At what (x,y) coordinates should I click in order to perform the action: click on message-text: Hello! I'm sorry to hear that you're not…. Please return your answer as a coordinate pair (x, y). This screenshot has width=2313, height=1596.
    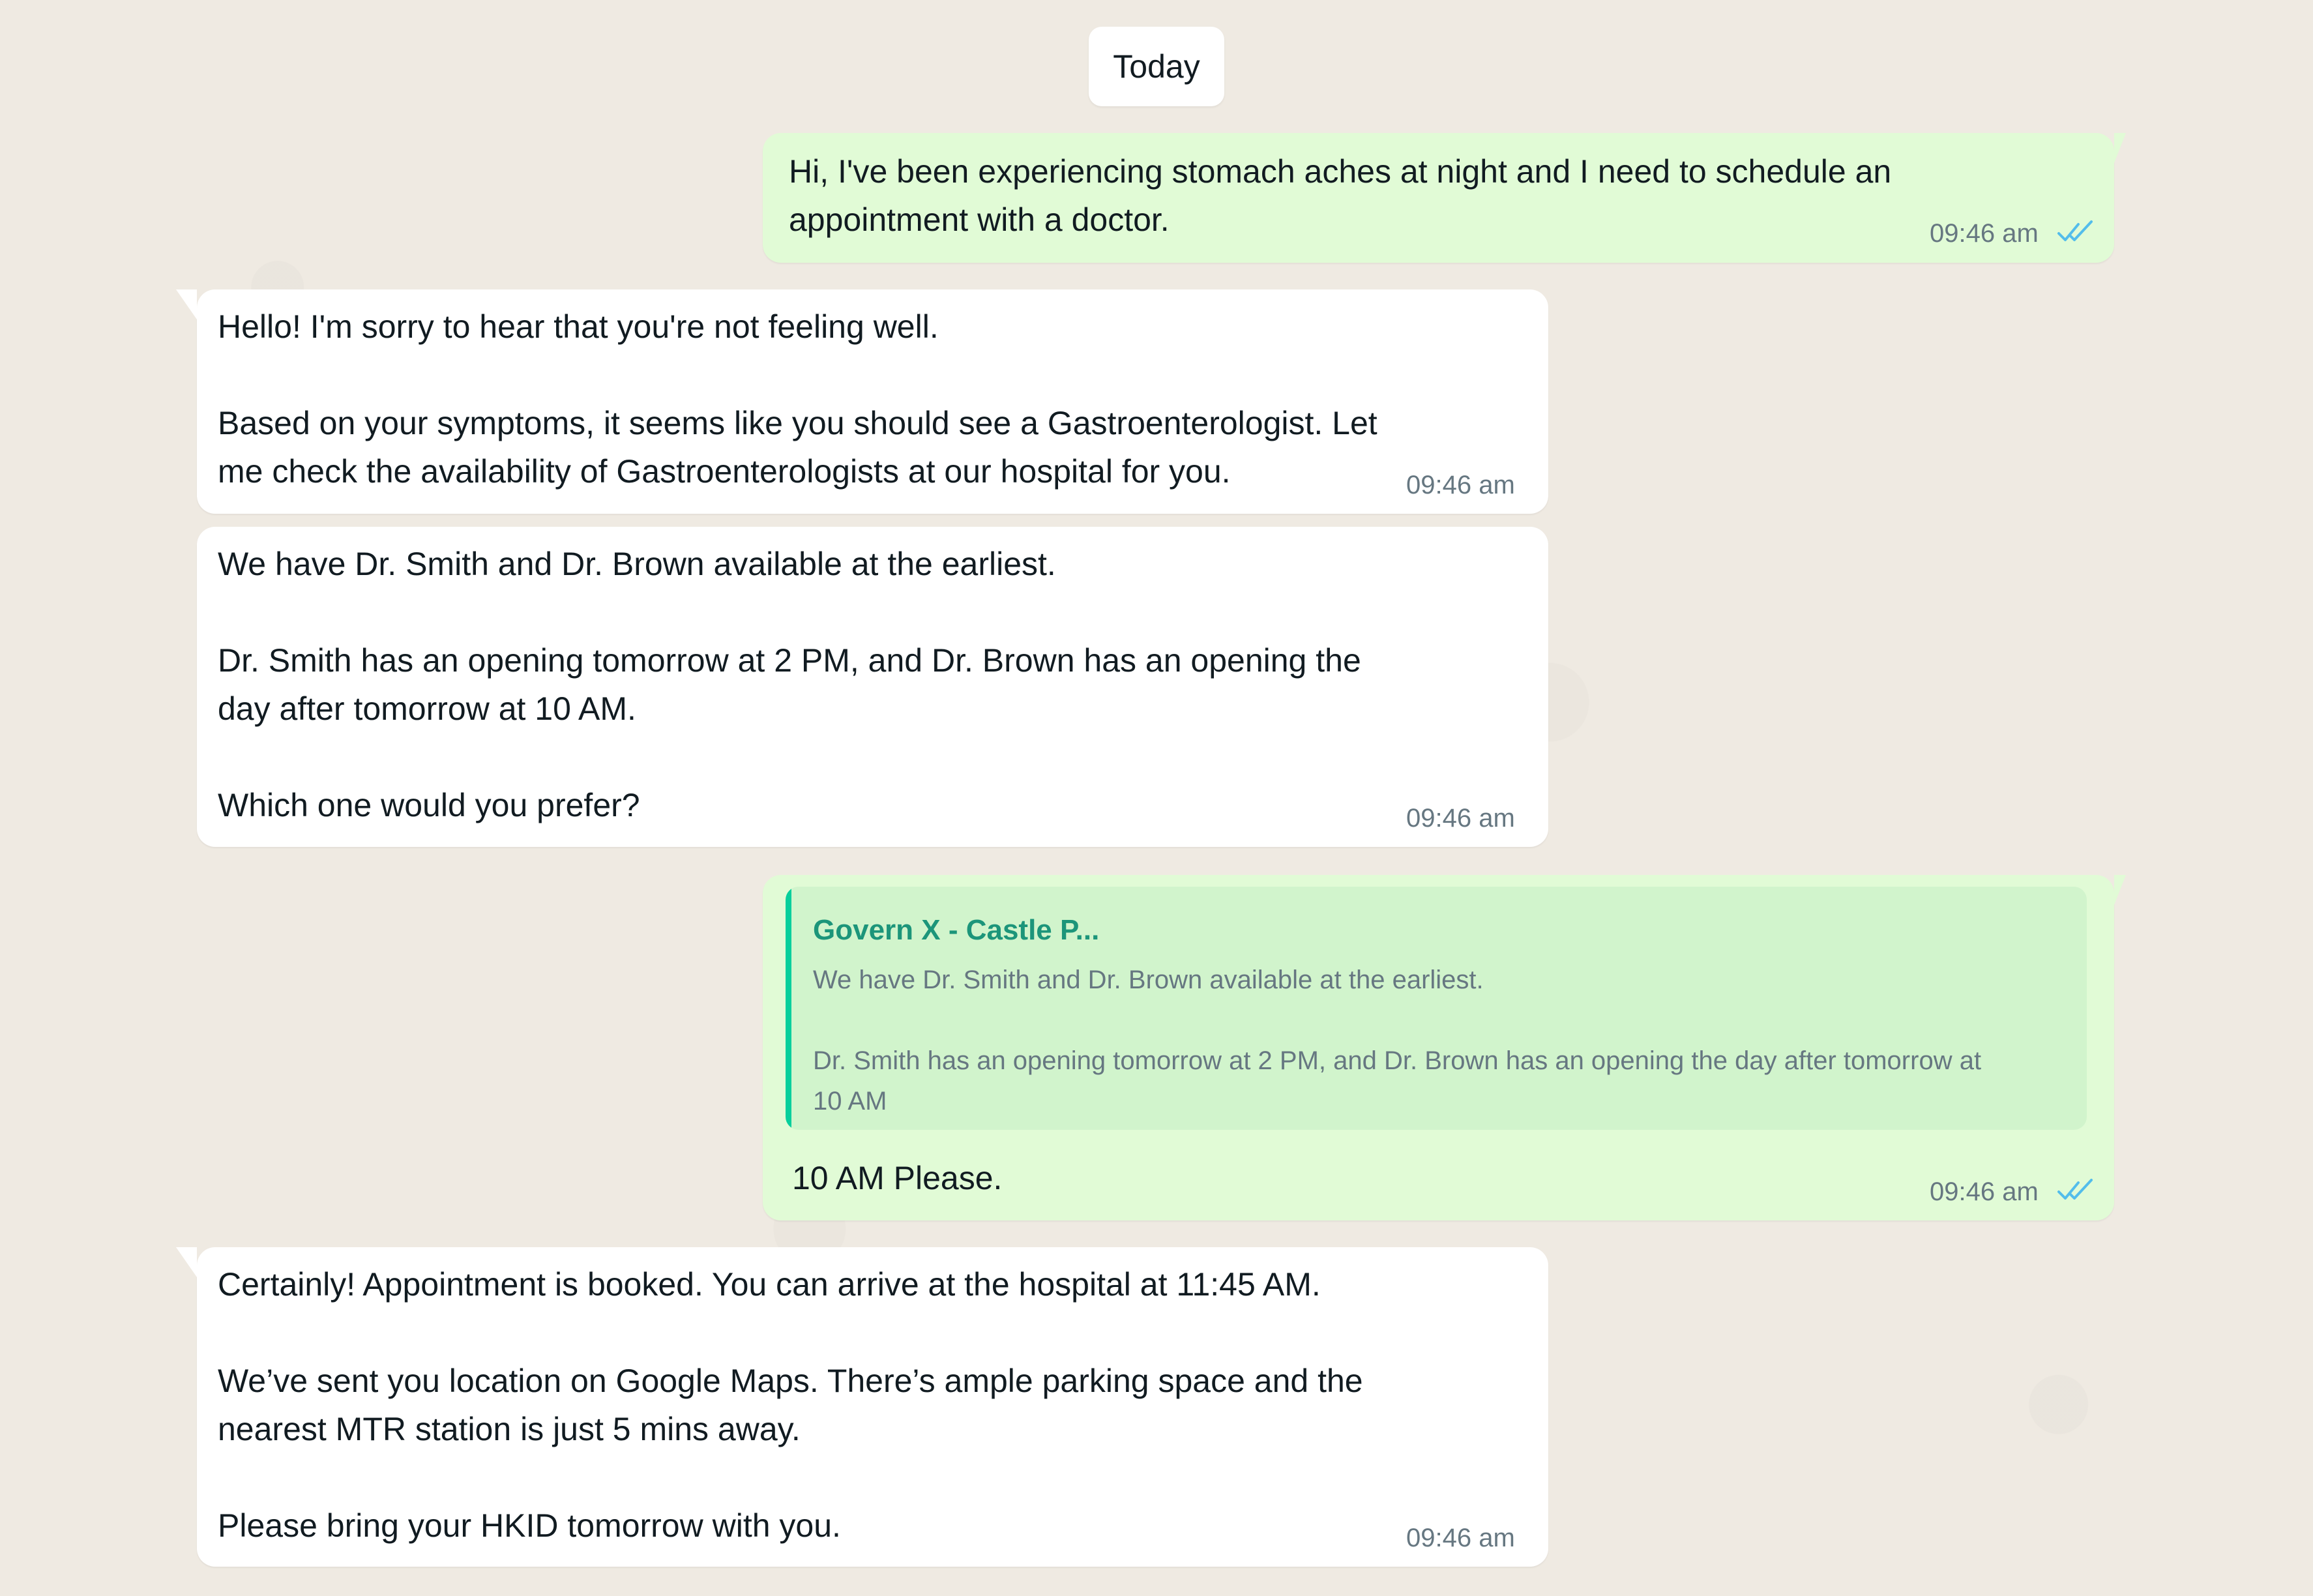
    Looking at the image, I should click on (797, 399).